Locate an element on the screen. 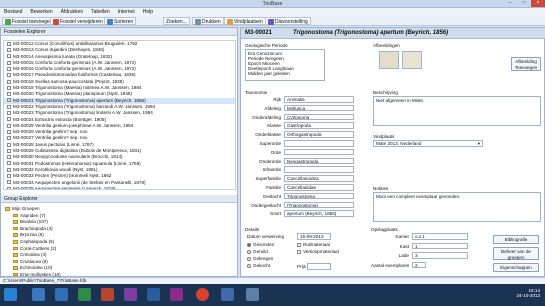 This screenshot has width=545, height=306. geo-period-label: Geologische Periode is located at coordinates (266, 45).